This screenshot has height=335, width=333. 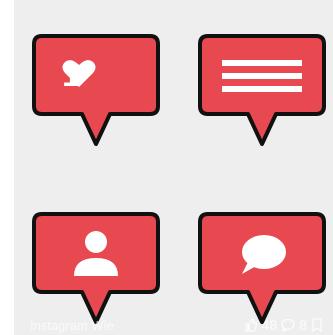 I want to click on heart-icon, so click(x=79, y=73).